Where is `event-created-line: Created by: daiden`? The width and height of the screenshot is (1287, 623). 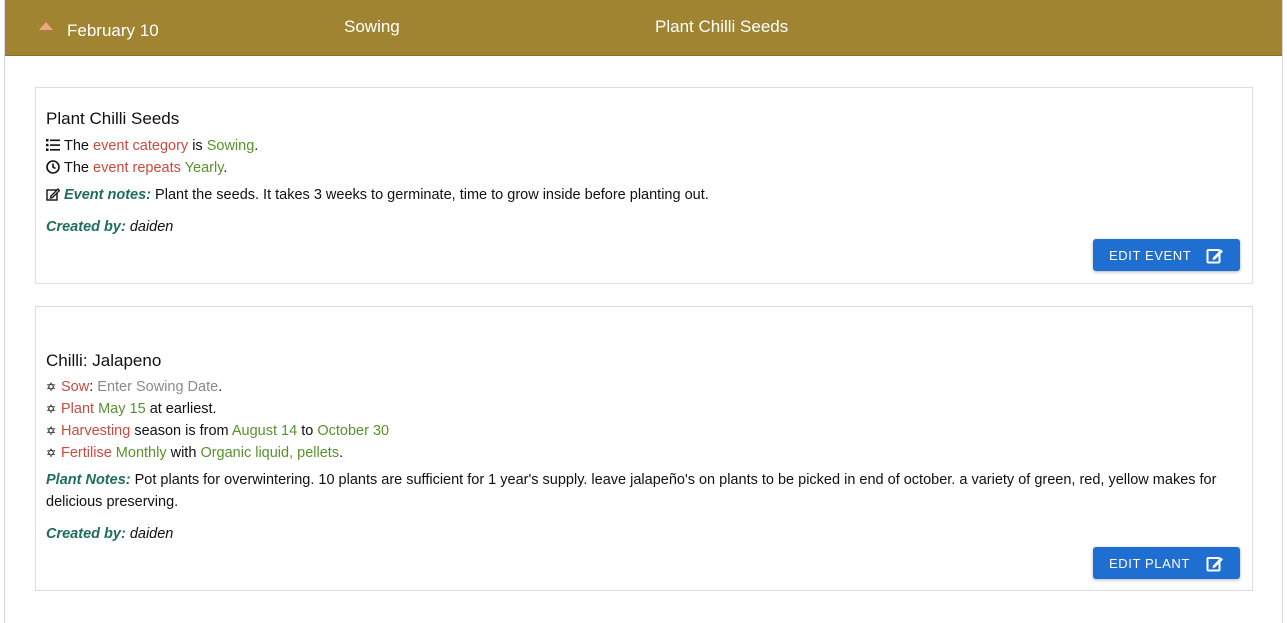 event-created-line: Created by: daiden is located at coordinates (109, 227).